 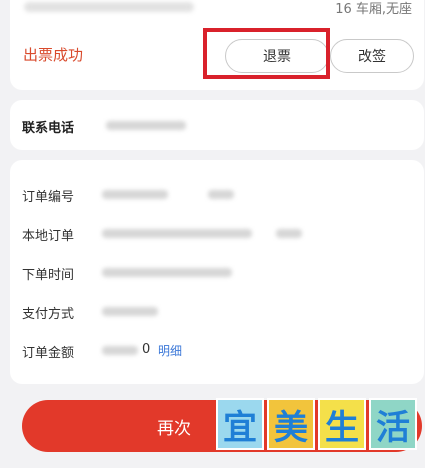 I want to click on contact-card: 联系电话, so click(x=217, y=125).